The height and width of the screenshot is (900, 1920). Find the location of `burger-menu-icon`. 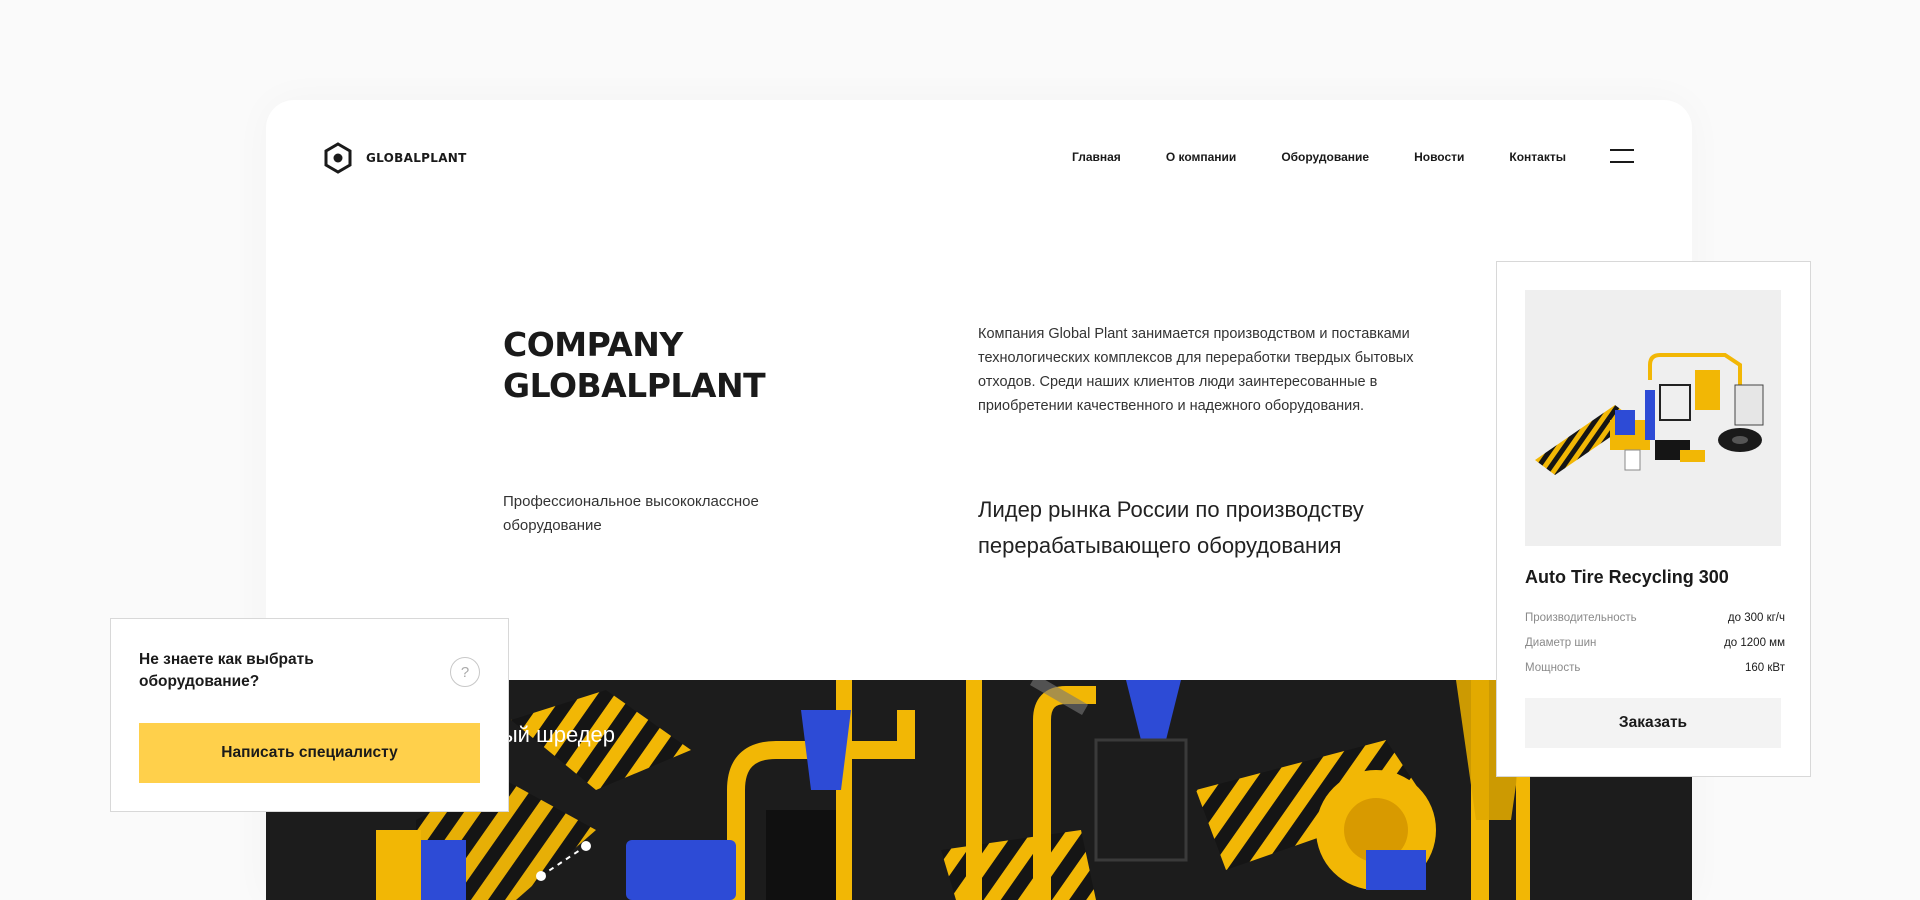

burger-menu-icon is located at coordinates (1622, 156).